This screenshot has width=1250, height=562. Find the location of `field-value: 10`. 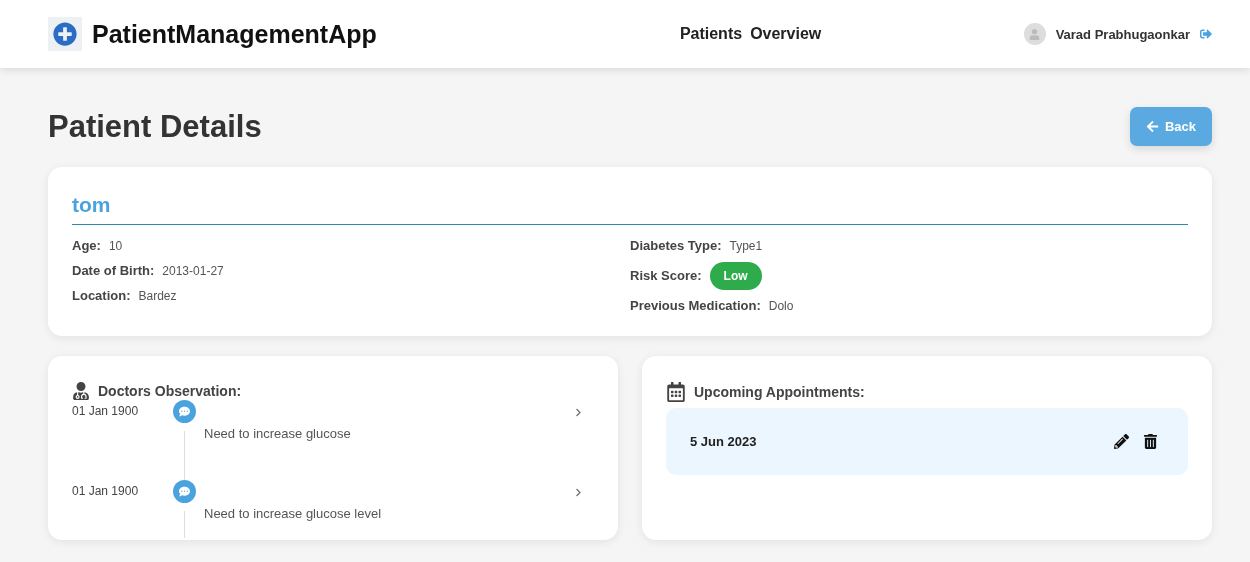

field-value: 10 is located at coordinates (115, 245).